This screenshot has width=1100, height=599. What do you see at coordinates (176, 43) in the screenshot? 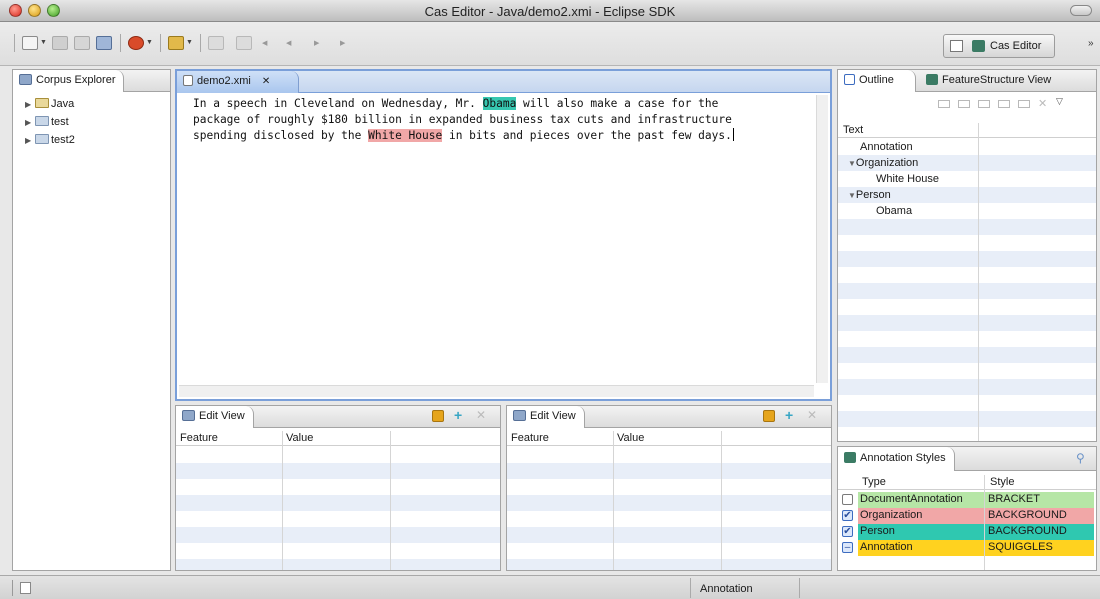
I see `annotate-icon` at bounding box center [176, 43].